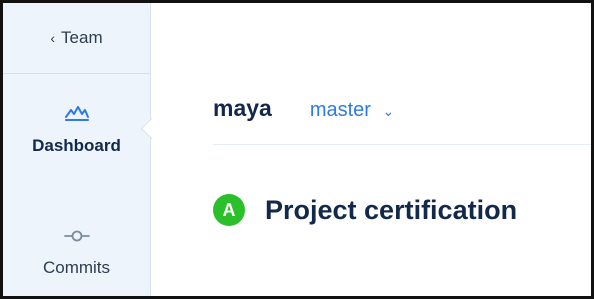  I want to click on header-divider, so click(402, 144).